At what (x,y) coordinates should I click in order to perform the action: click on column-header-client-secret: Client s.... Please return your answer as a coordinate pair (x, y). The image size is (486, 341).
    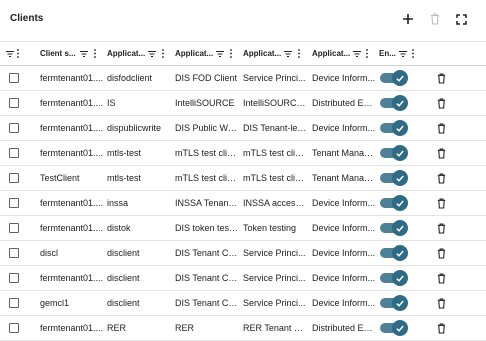
    Looking at the image, I should click on (71, 53).